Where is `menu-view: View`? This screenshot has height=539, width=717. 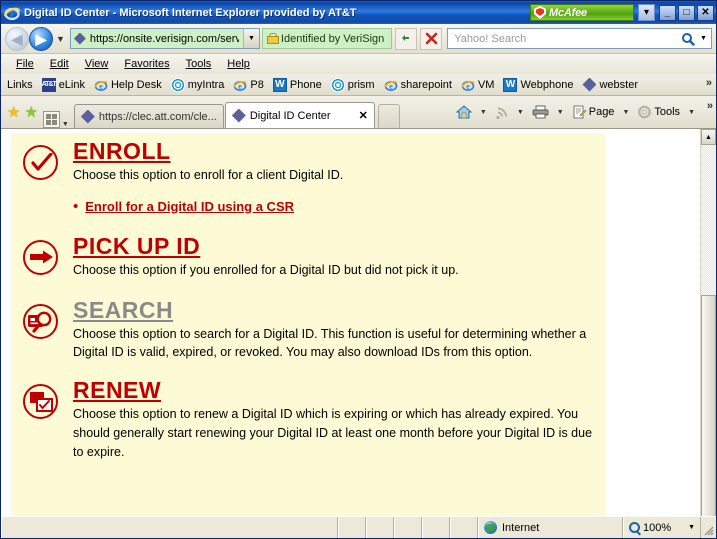
menu-view: View is located at coordinates (97, 64).